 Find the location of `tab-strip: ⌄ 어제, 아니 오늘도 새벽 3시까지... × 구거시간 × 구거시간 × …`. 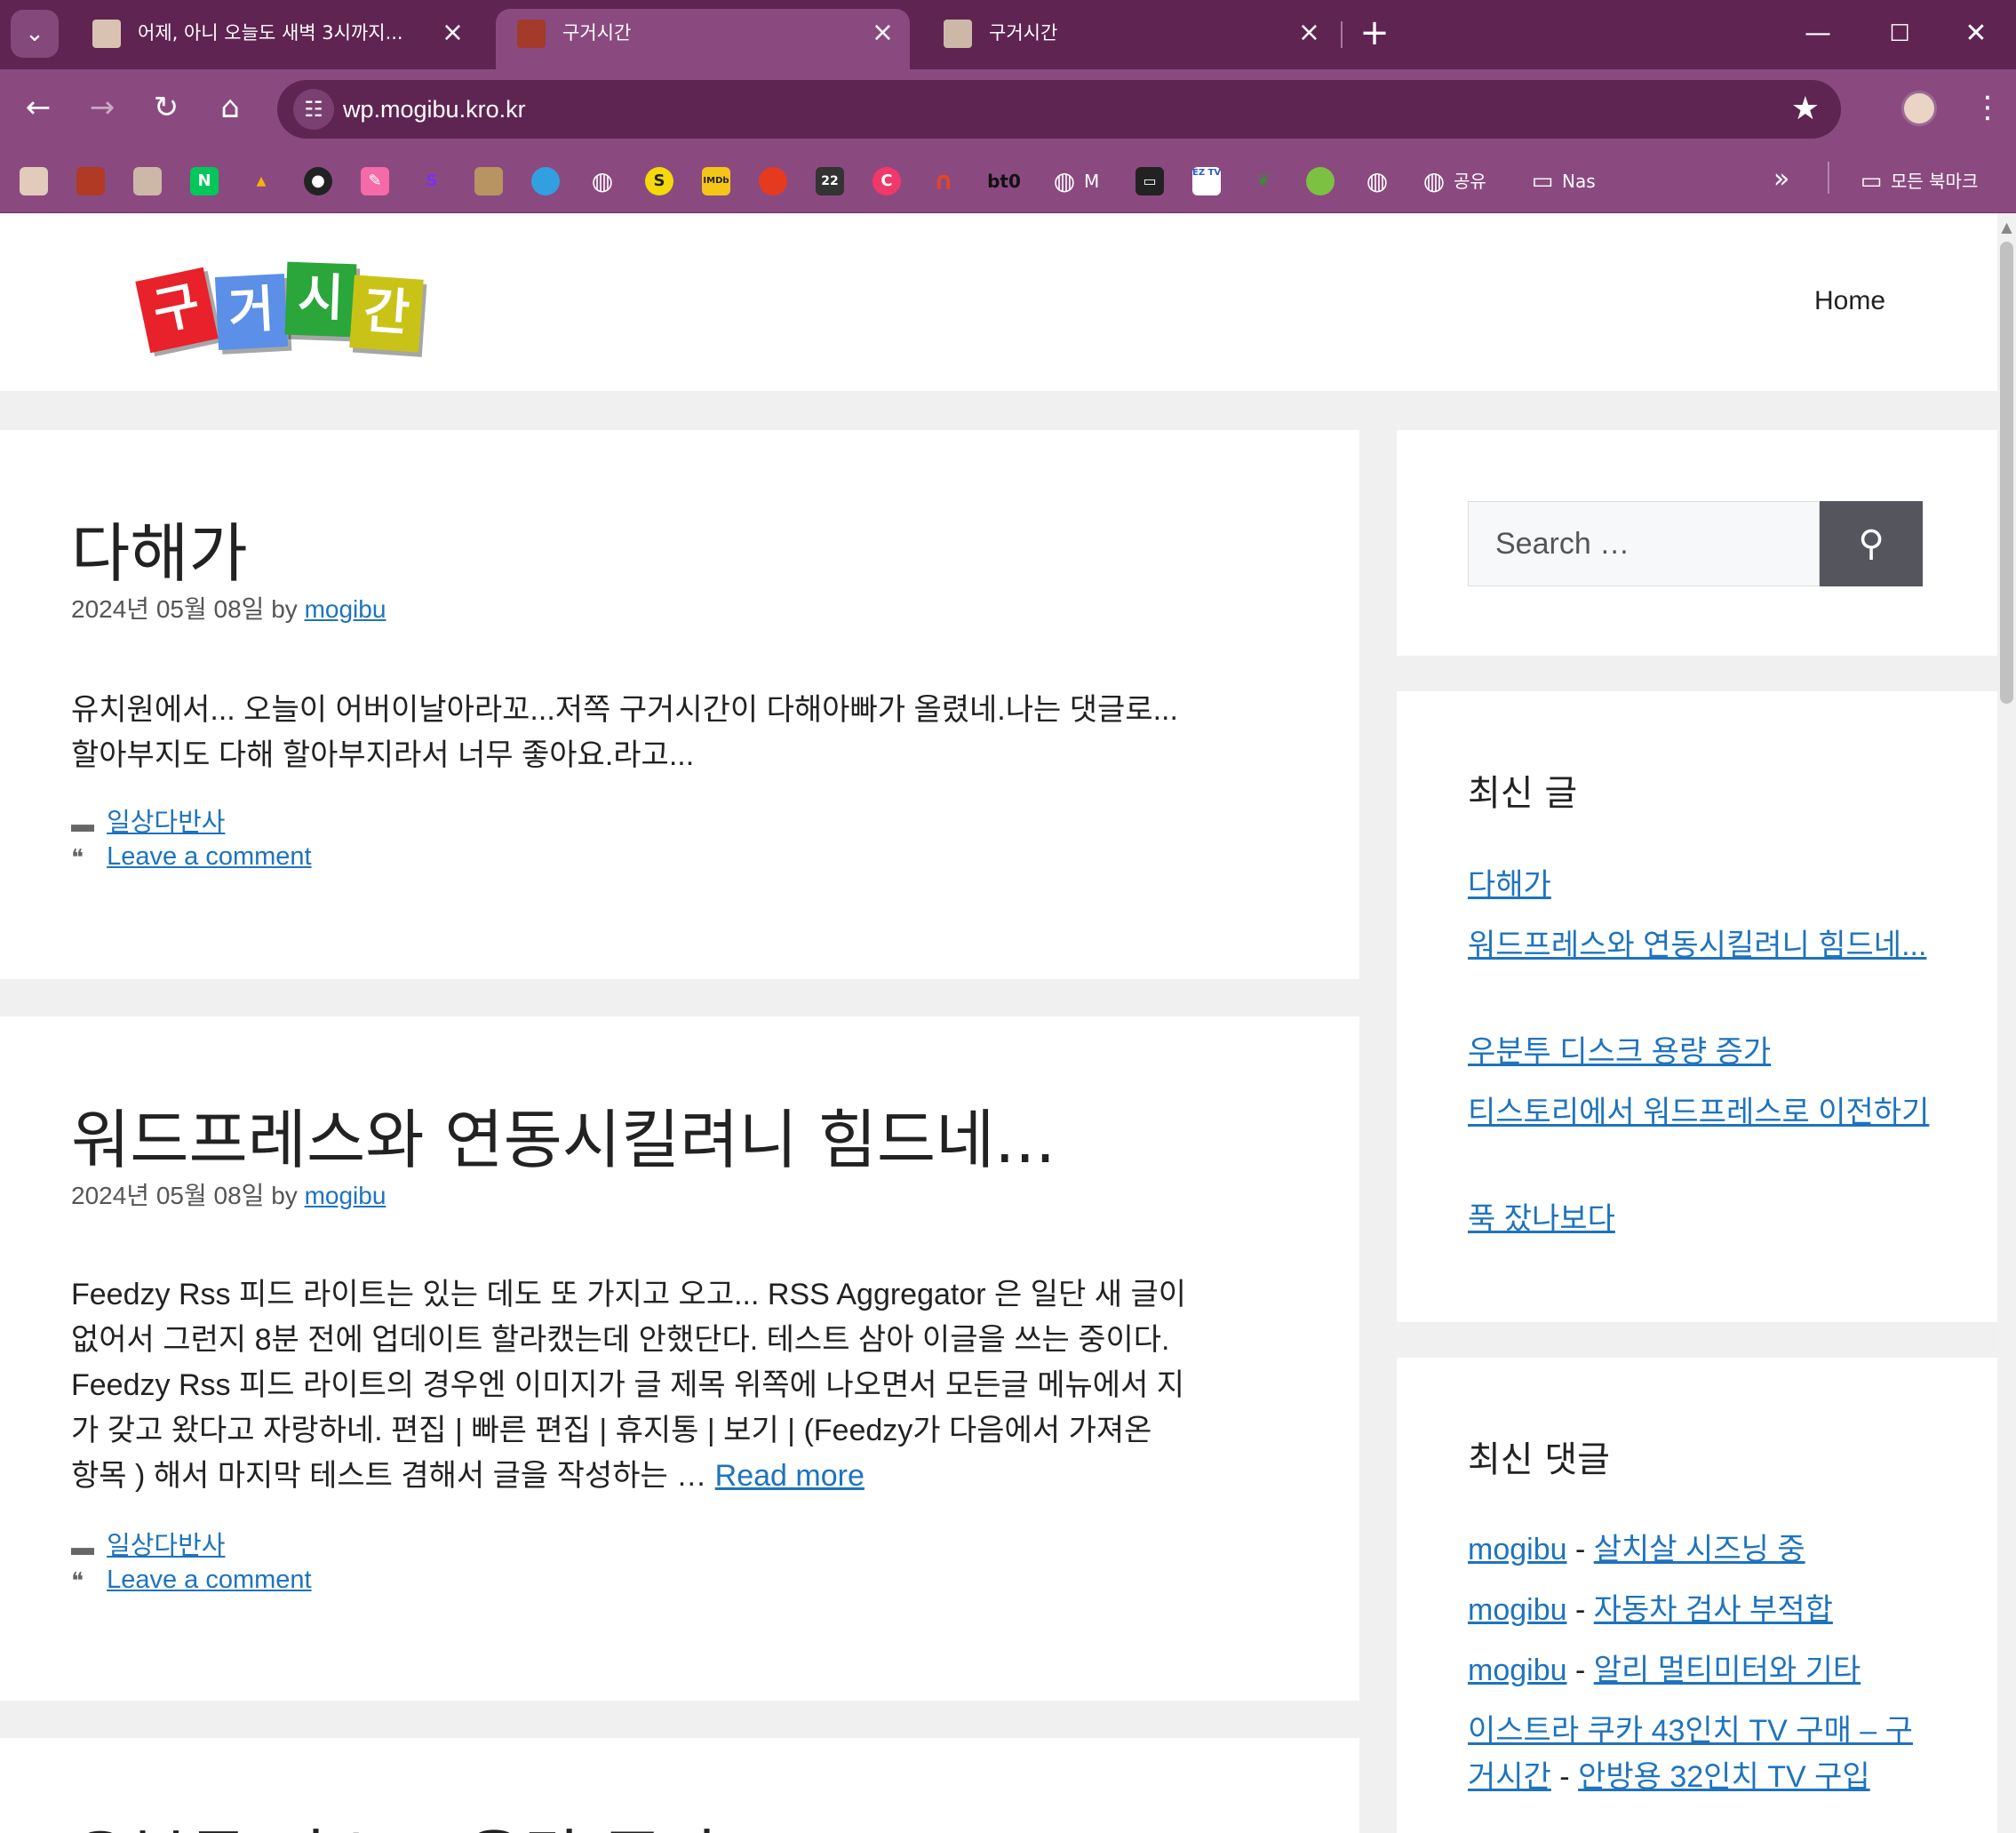

tab-strip: ⌄ 어제, 아니 오늘도 새벽 3시까지... × 구거시간 × 구거시간 × … is located at coordinates (1008, 35).